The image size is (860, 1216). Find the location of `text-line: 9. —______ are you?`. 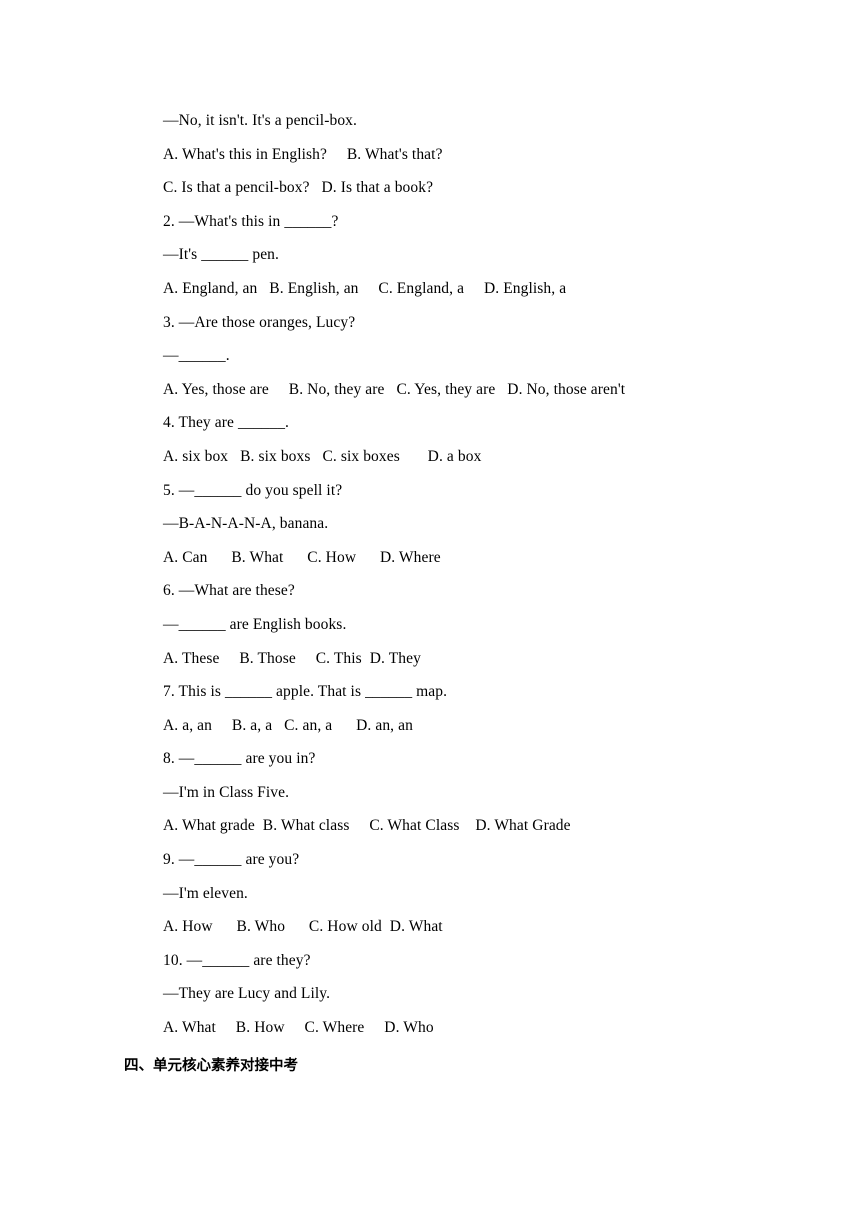

text-line: 9. —______ are you? is located at coordinates (231, 860).